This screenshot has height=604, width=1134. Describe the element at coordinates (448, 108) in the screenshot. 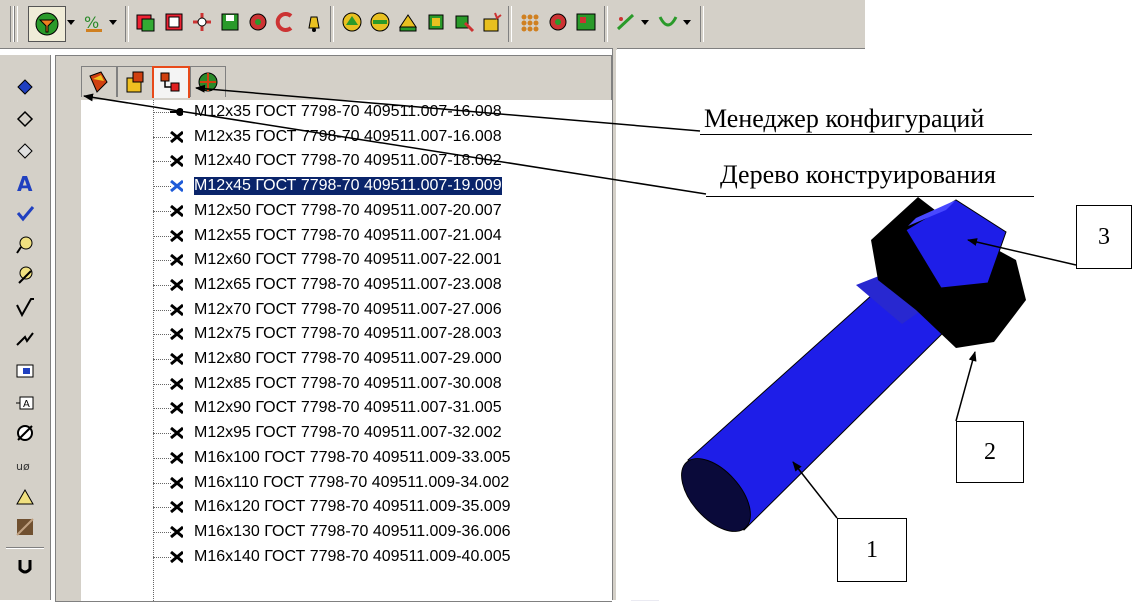

I see `config-manager-arrow` at that location.